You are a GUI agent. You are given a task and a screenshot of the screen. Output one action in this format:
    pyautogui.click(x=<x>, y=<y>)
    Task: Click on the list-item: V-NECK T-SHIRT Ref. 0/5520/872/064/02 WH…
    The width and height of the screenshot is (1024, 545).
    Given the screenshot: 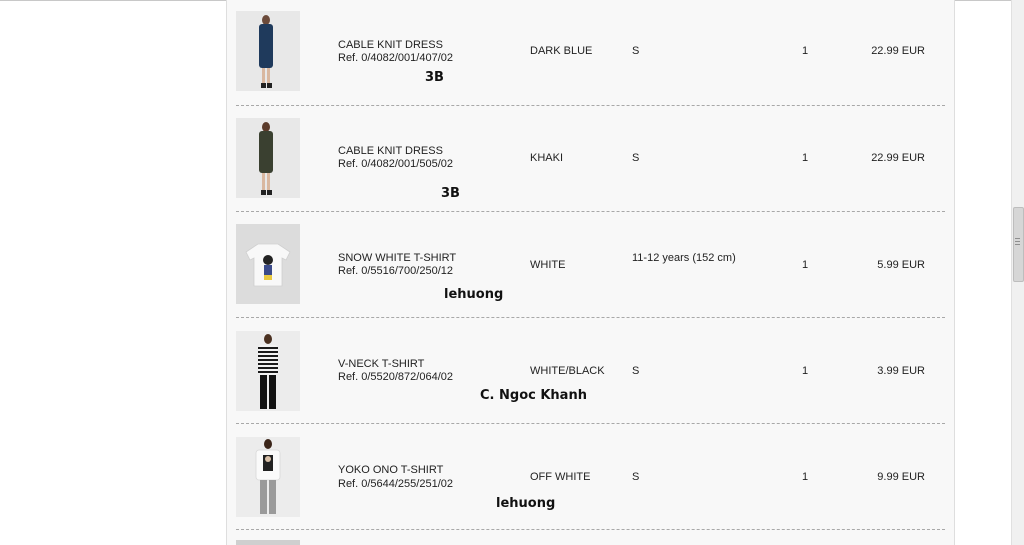 What is the action you would take?
    pyautogui.click(x=590, y=371)
    